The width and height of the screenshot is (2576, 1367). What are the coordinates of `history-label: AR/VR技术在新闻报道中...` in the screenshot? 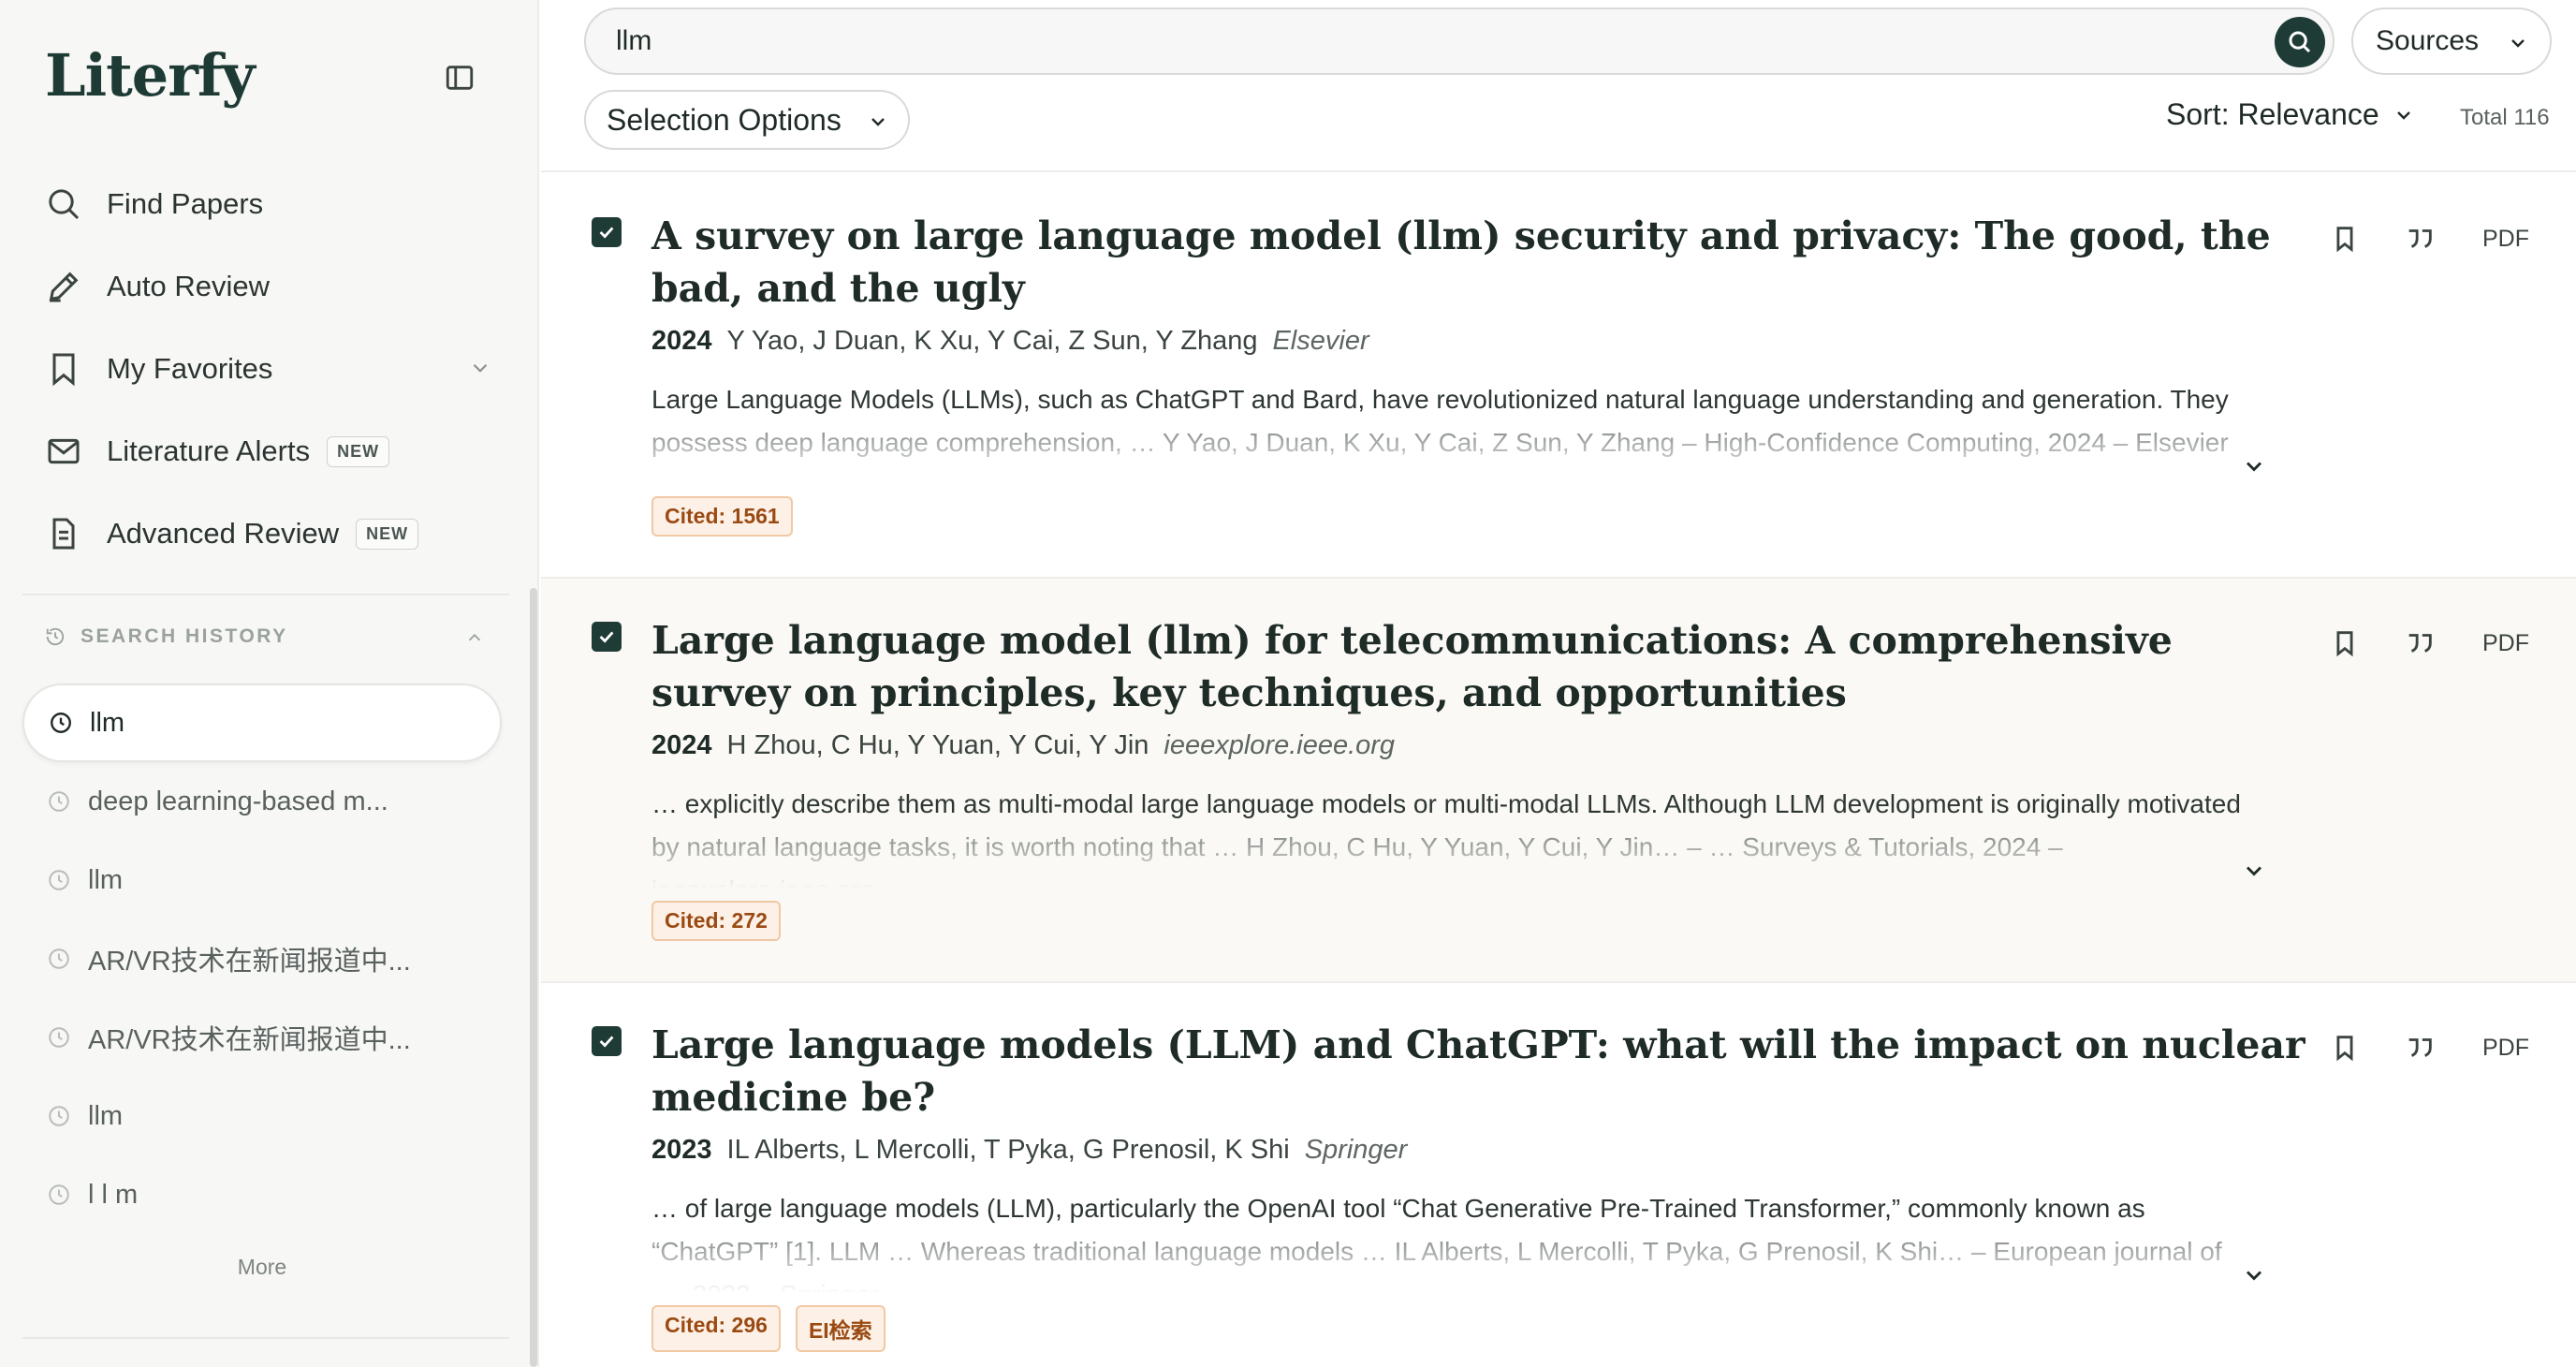 It's located at (249, 962).